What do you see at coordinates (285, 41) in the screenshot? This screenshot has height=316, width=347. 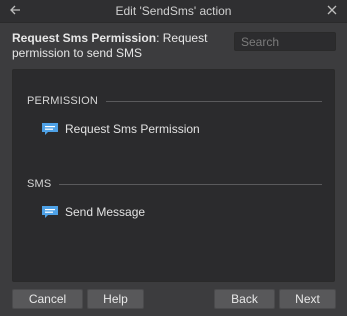 I see `search-input` at bounding box center [285, 41].